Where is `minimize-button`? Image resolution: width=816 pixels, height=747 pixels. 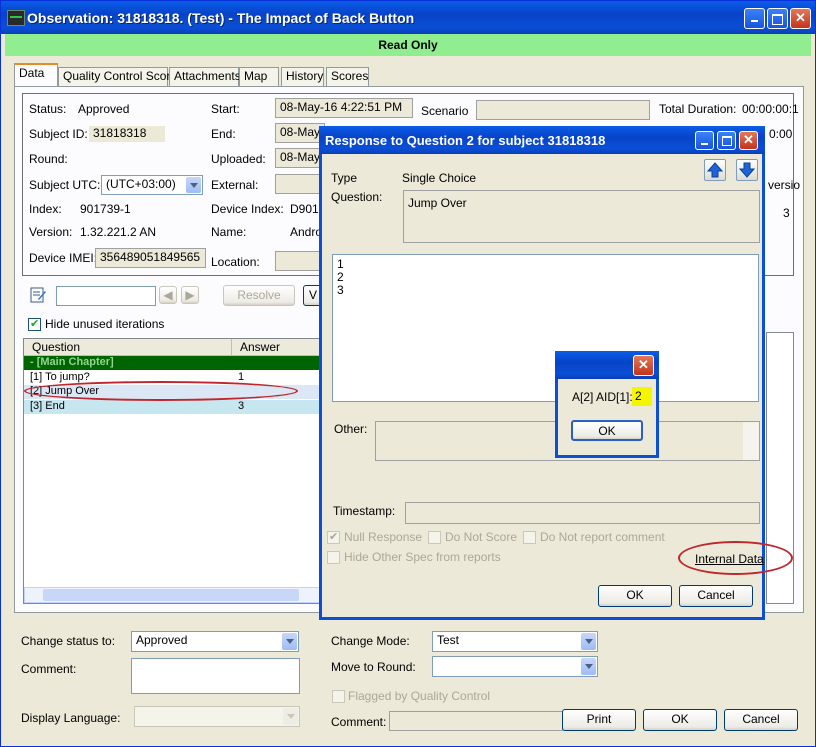 minimize-button is located at coordinates (754, 18).